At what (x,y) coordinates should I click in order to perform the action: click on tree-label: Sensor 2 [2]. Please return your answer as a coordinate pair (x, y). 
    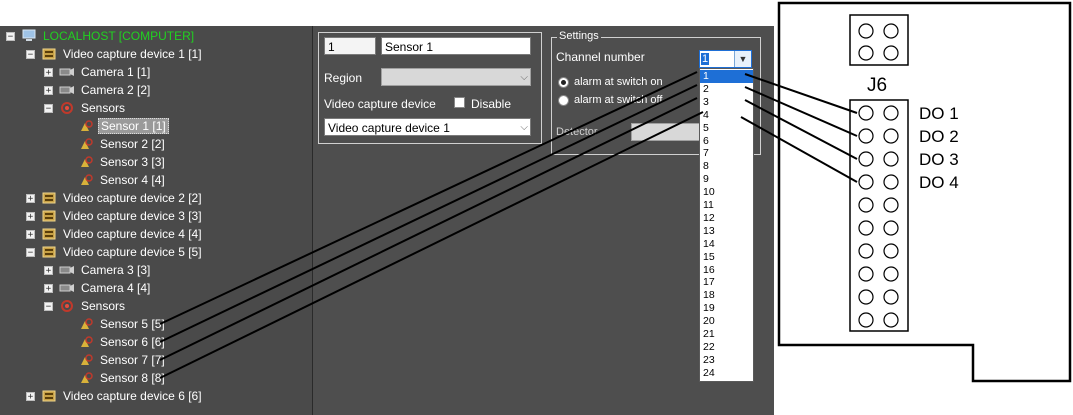
    Looking at the image, I should click on (132, 144).